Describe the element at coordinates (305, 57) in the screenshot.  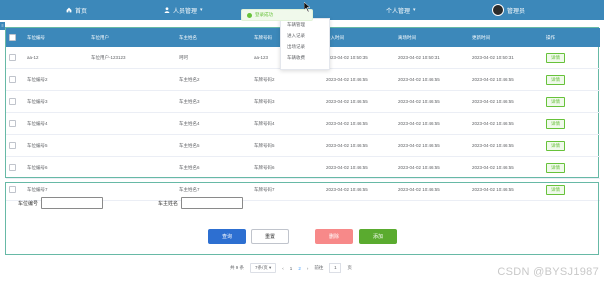
I see `menu-item-fee: 车辆收费` at that location.